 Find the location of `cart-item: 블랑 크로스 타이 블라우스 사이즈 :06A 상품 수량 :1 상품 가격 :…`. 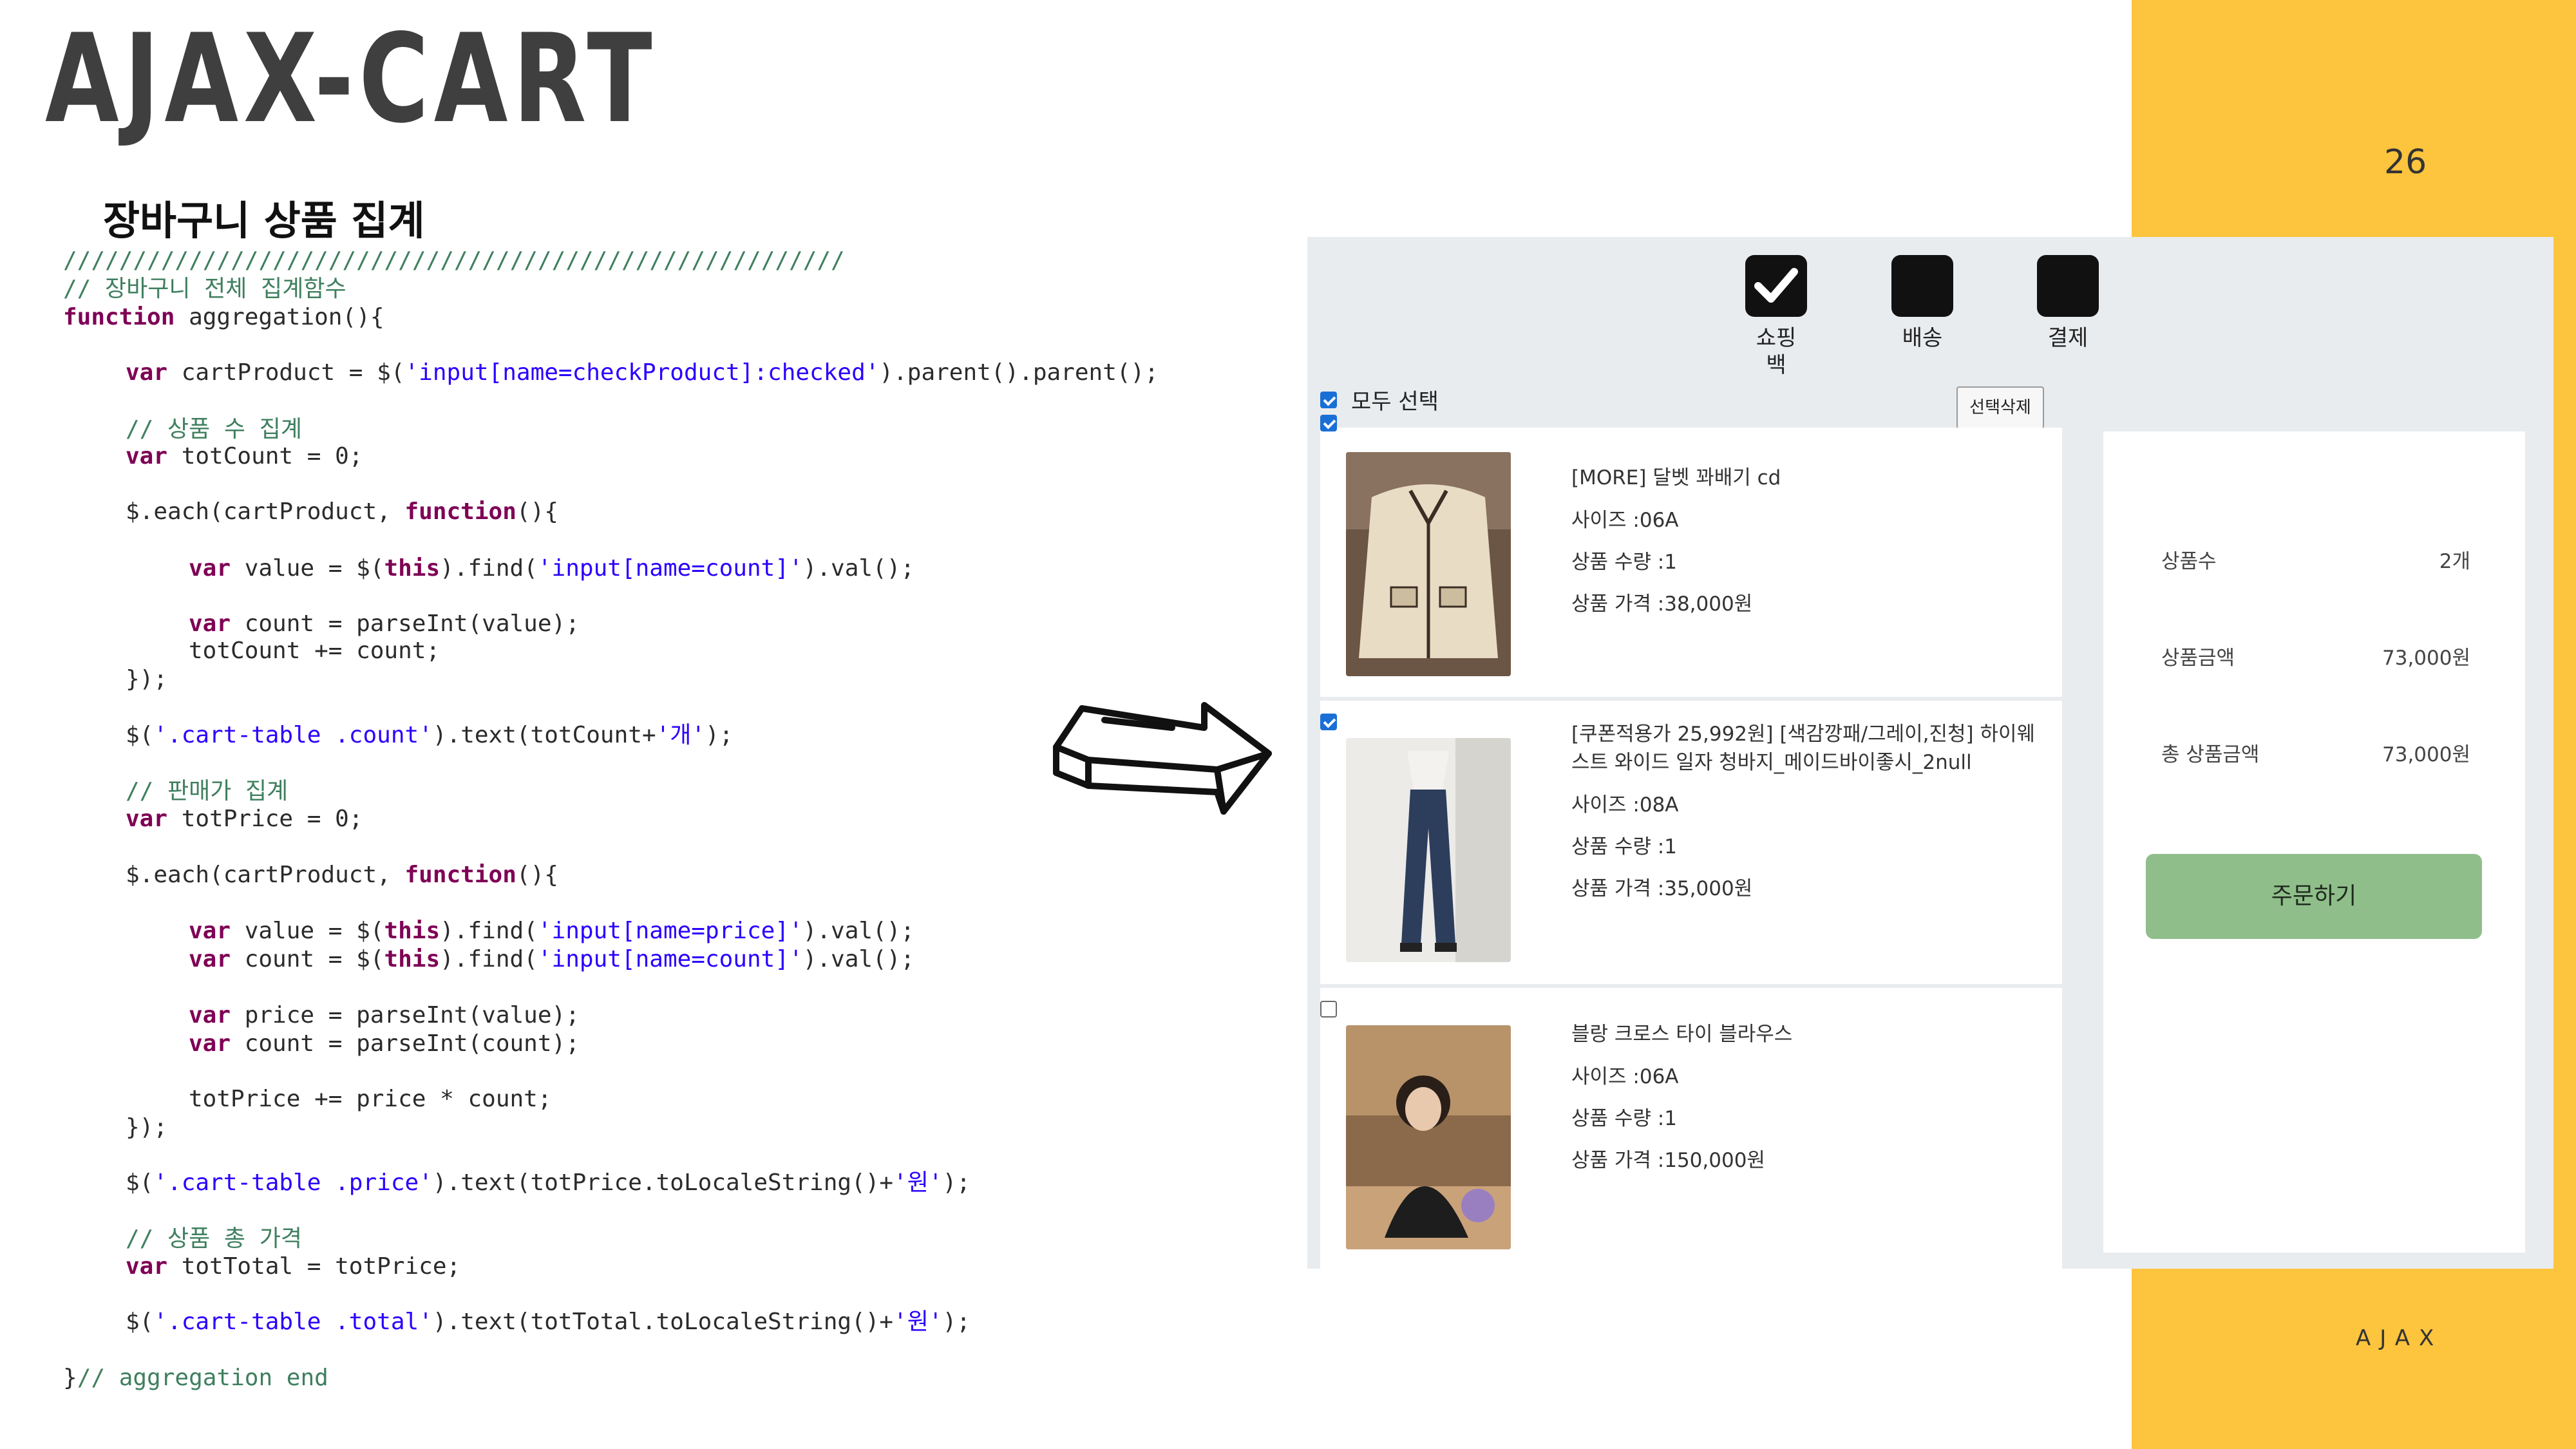

cart-item: 블랑 크로스 타이 블라우스 사이즈 :06A 상품 수량 :1 상품 가격 :… is located at coordinates (1691, 1128).